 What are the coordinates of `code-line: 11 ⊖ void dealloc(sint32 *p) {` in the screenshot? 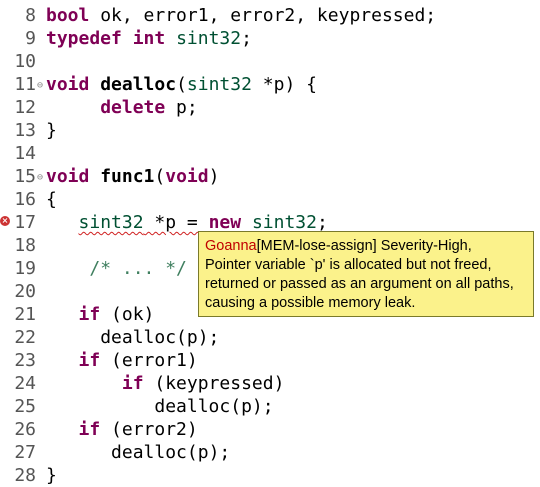 It's located at (270, 84).